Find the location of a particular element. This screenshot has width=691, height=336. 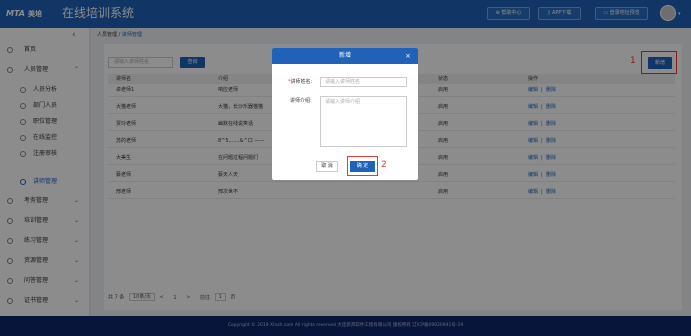

name-label: *讲师姓名: is located at coordinates (300, 82).